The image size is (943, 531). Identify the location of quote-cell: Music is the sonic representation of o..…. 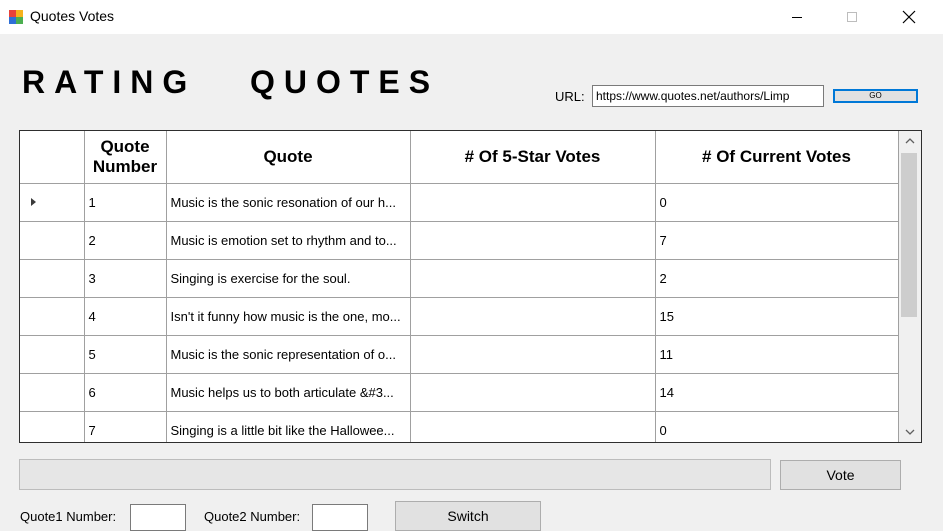
(288, 354).